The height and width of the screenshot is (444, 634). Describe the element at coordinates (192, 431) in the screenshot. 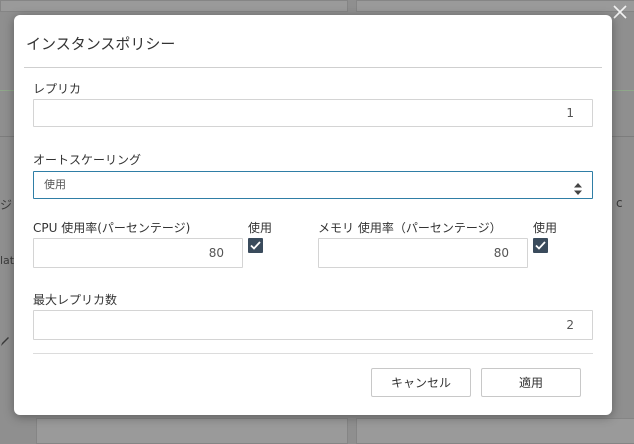

I see `bg-card-bottom-left` at that location.